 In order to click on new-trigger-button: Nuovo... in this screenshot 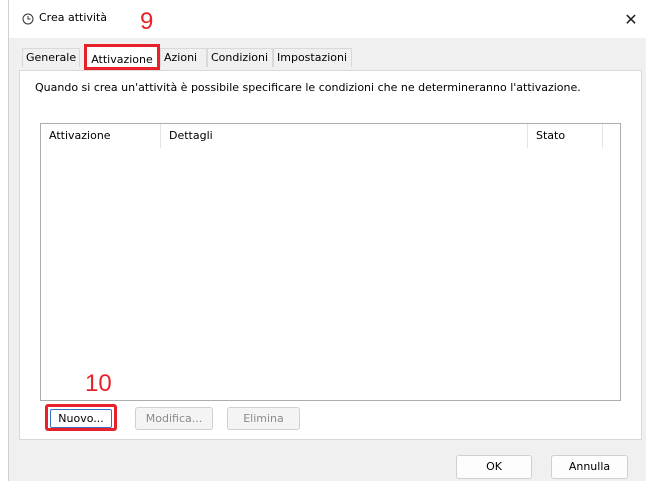, I will do `click(81, 417)`.